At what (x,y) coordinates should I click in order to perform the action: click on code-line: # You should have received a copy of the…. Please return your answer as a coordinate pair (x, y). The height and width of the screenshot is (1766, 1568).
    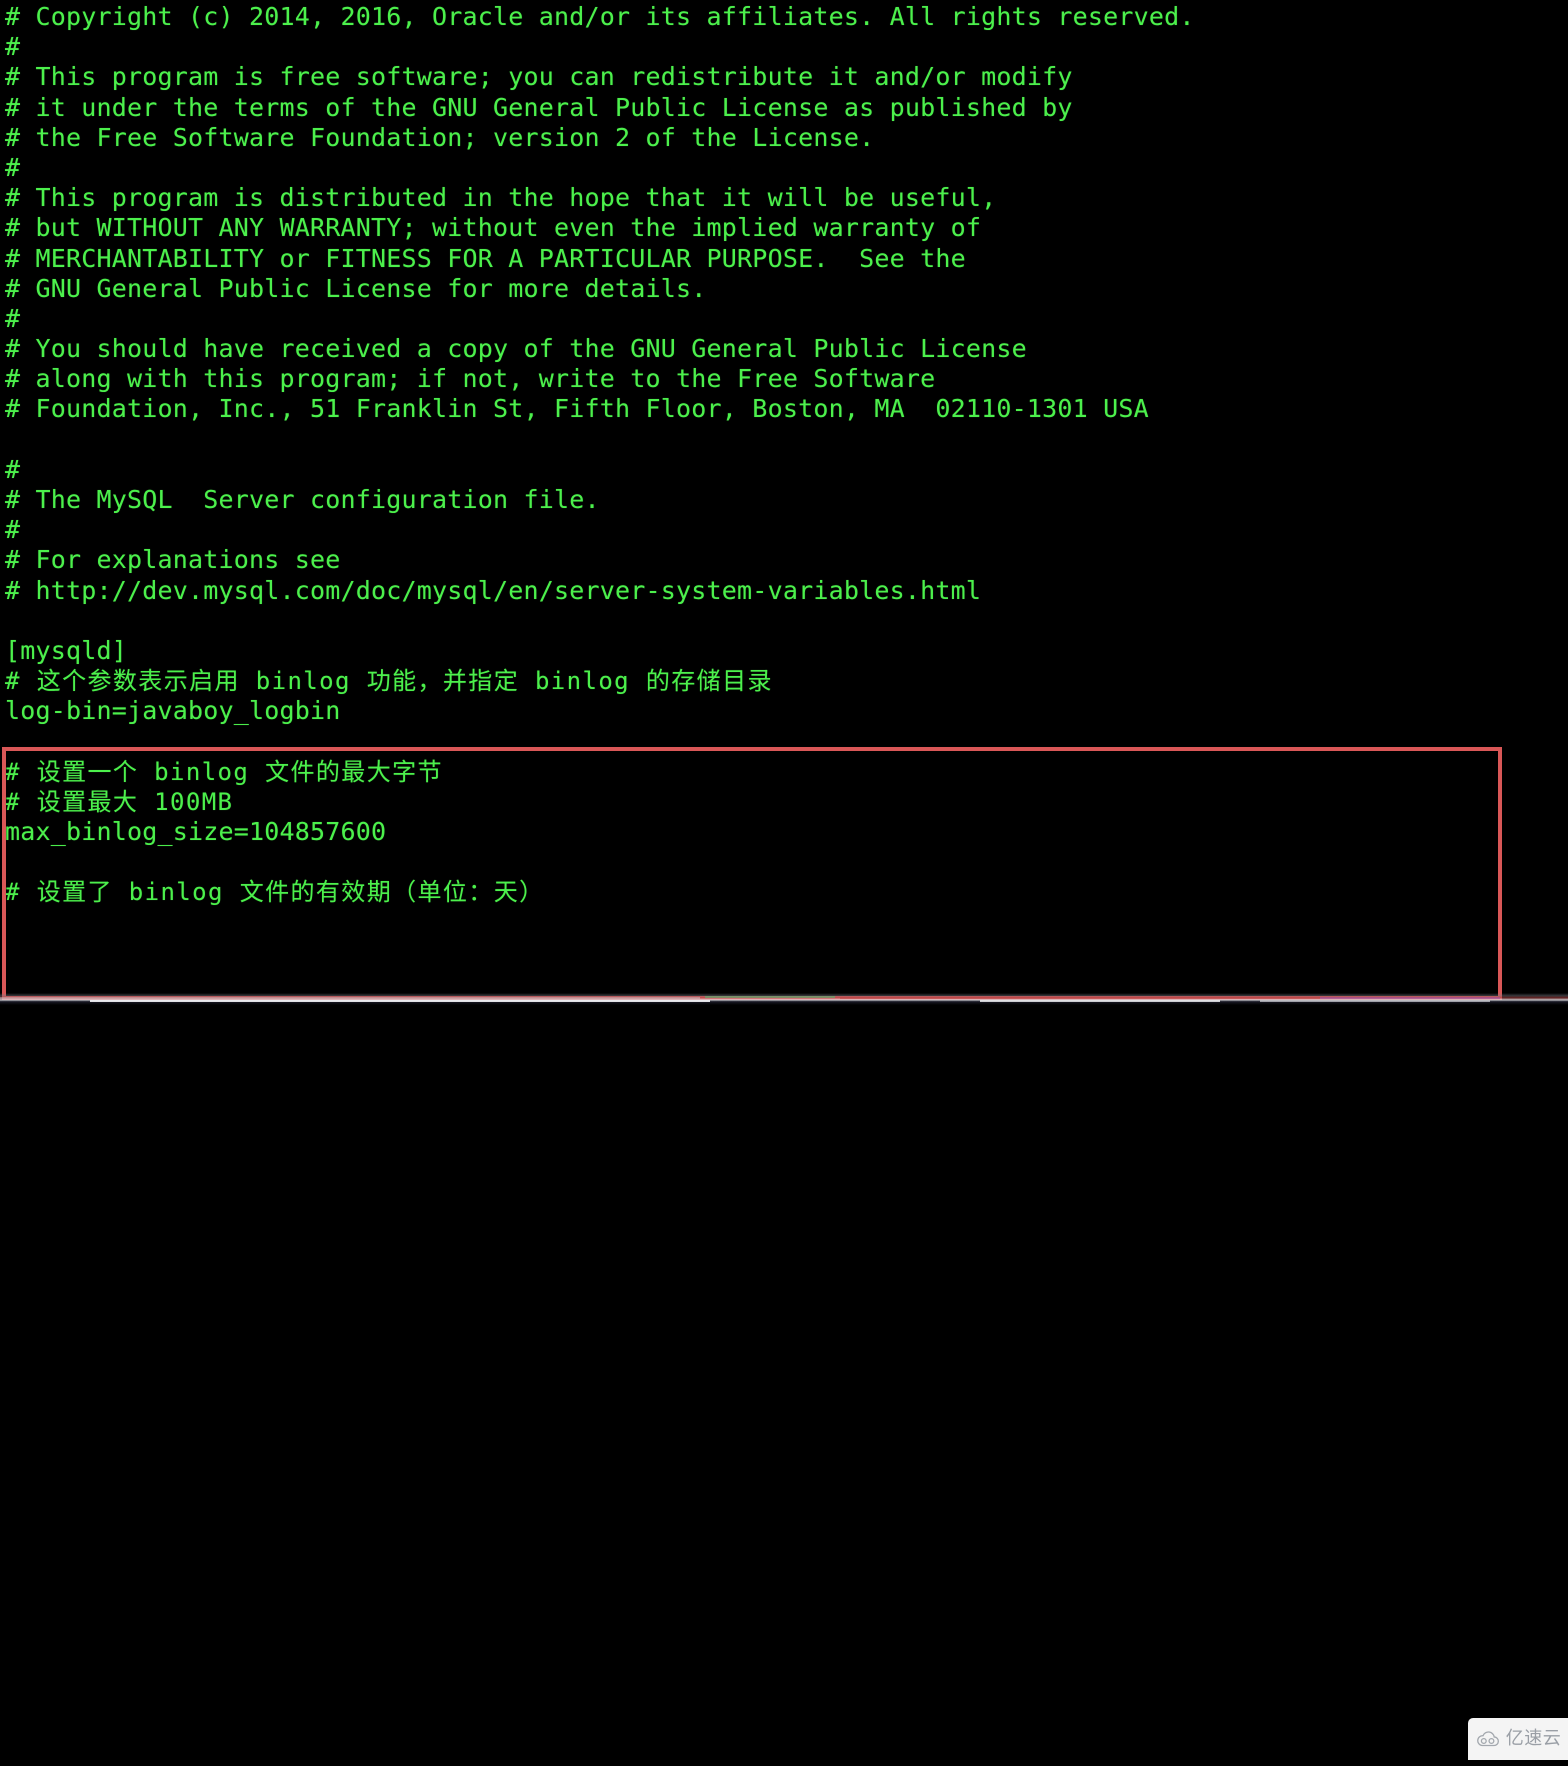
    Looking at the image, I should click on (516, 349).